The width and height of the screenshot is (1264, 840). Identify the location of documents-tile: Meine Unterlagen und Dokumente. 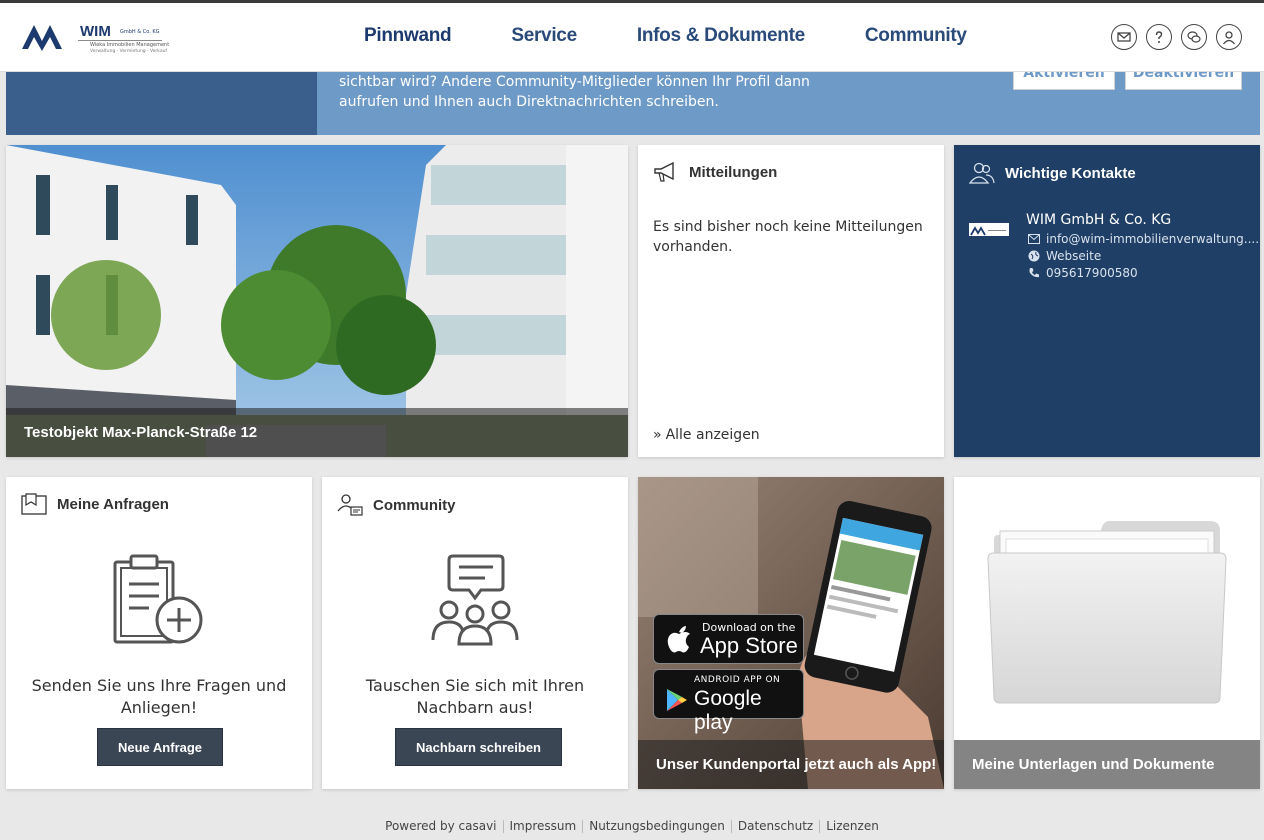
(1107, 633).